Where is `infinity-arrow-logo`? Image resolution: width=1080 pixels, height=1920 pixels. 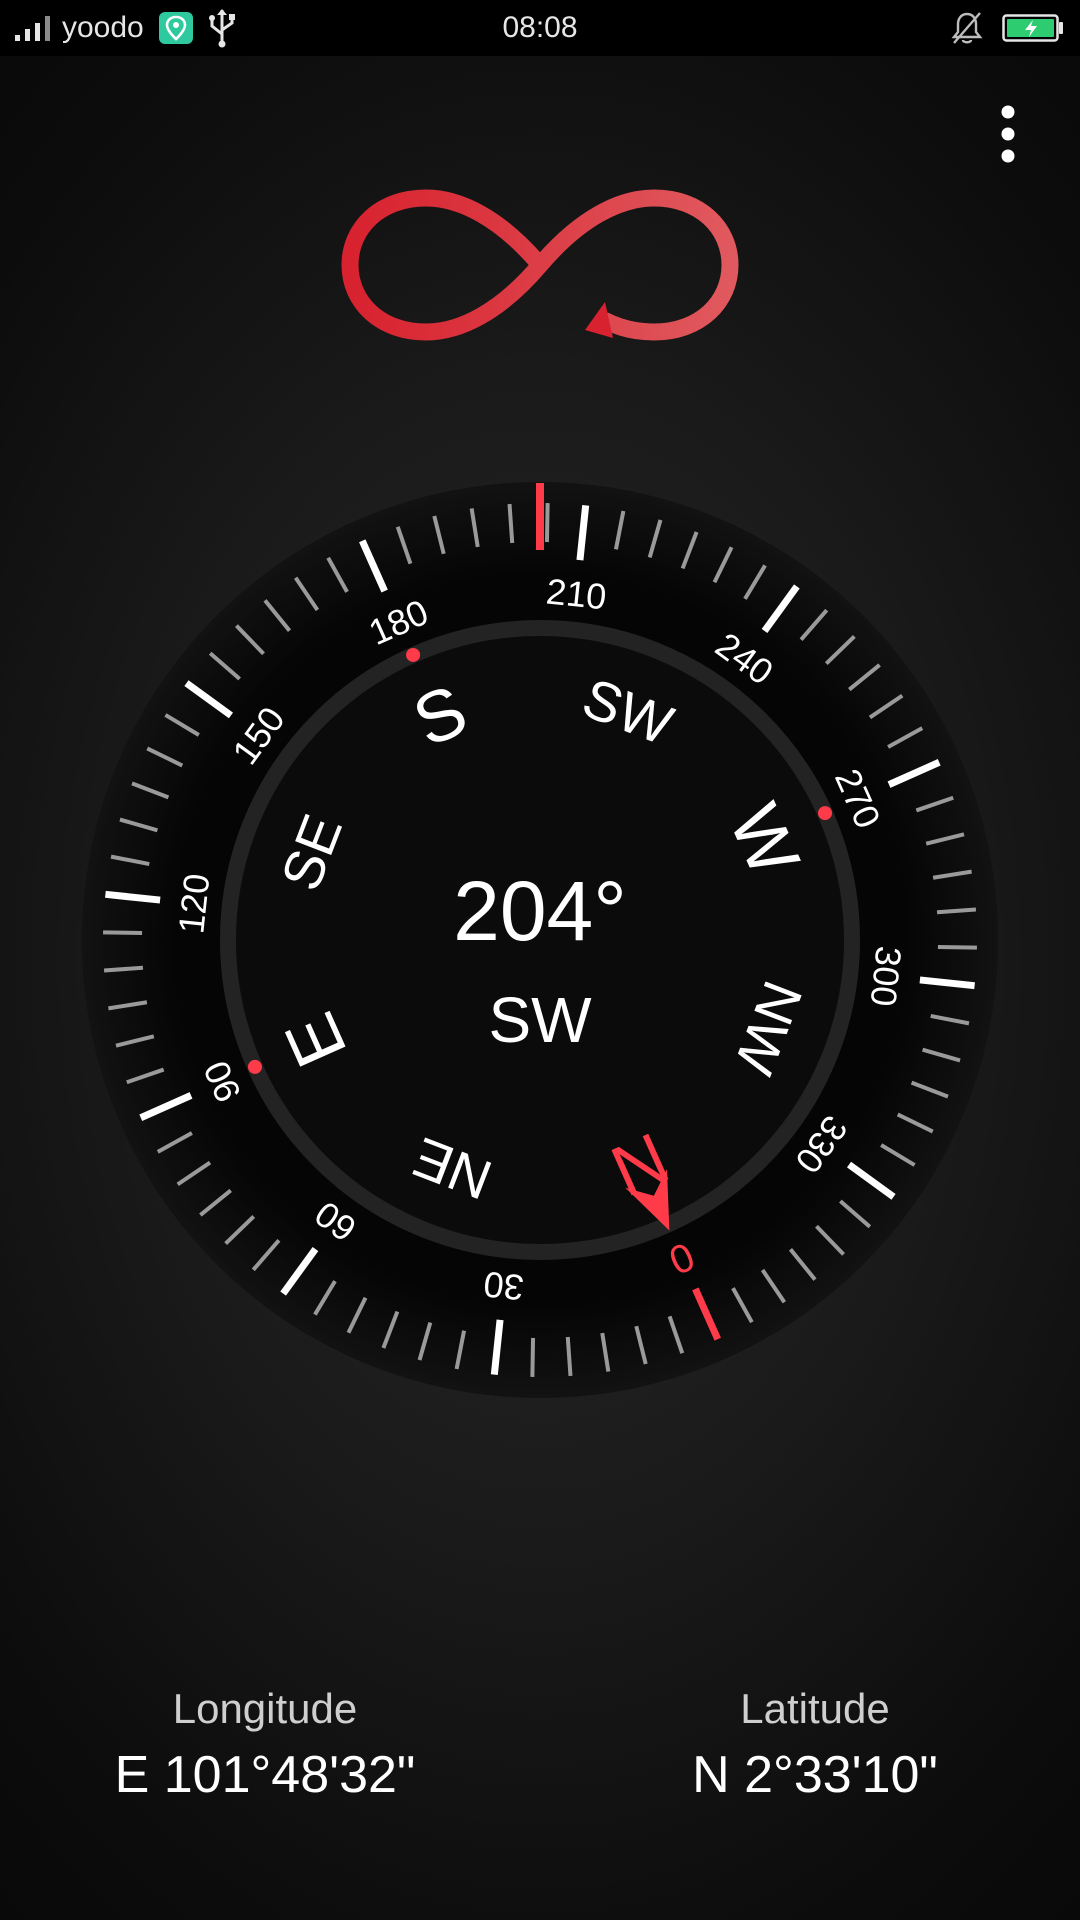
infinity-arrow-logo is located at coordinates (540, 267).